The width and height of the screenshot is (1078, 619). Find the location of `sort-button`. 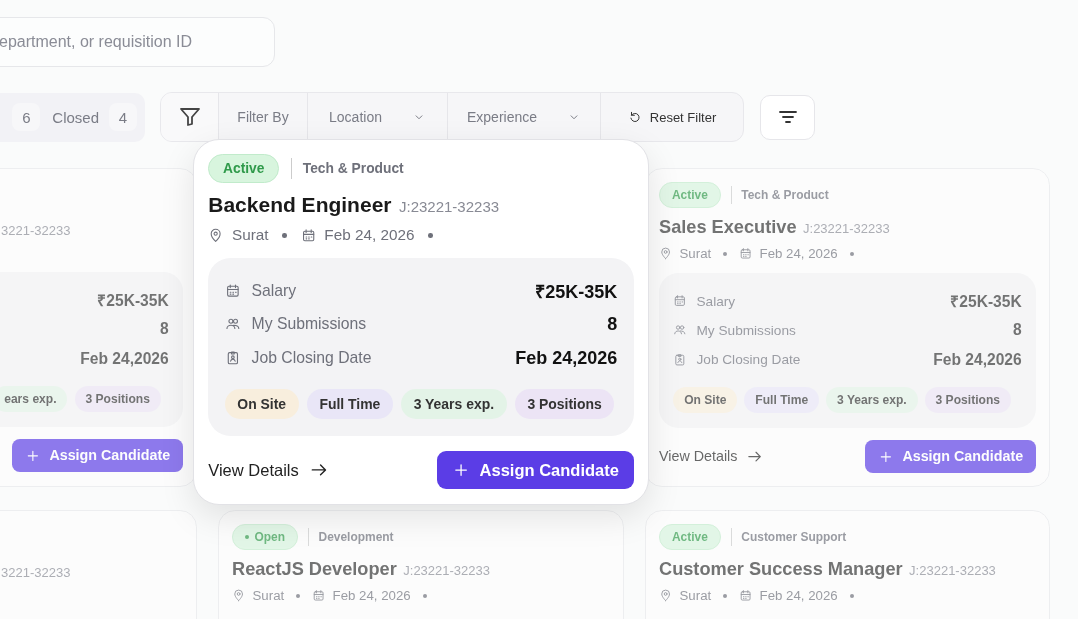

sort-button is located at coordinates (787, 117).